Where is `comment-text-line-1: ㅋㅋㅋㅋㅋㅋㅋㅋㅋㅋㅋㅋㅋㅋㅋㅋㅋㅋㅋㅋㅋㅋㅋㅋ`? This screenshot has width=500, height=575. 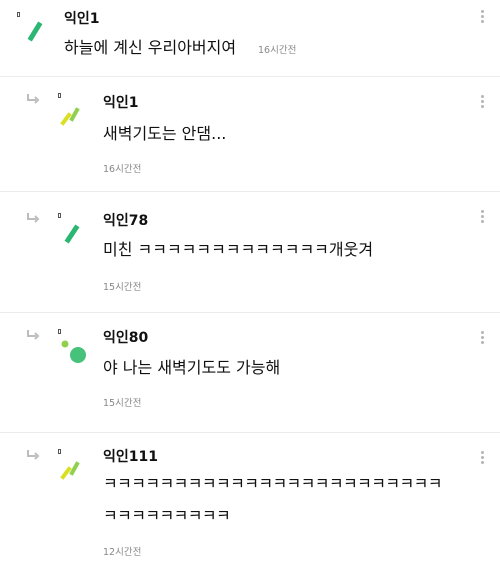
comment-text-line-1: ㅋㅋㅋㅋㅋㅋㅋㅋㅋㅋㅋㅋㅋㅋㅋㅋㅋㅋㅋㅋㅋㅋㅋㅋ is located at coordinates (272, 483).